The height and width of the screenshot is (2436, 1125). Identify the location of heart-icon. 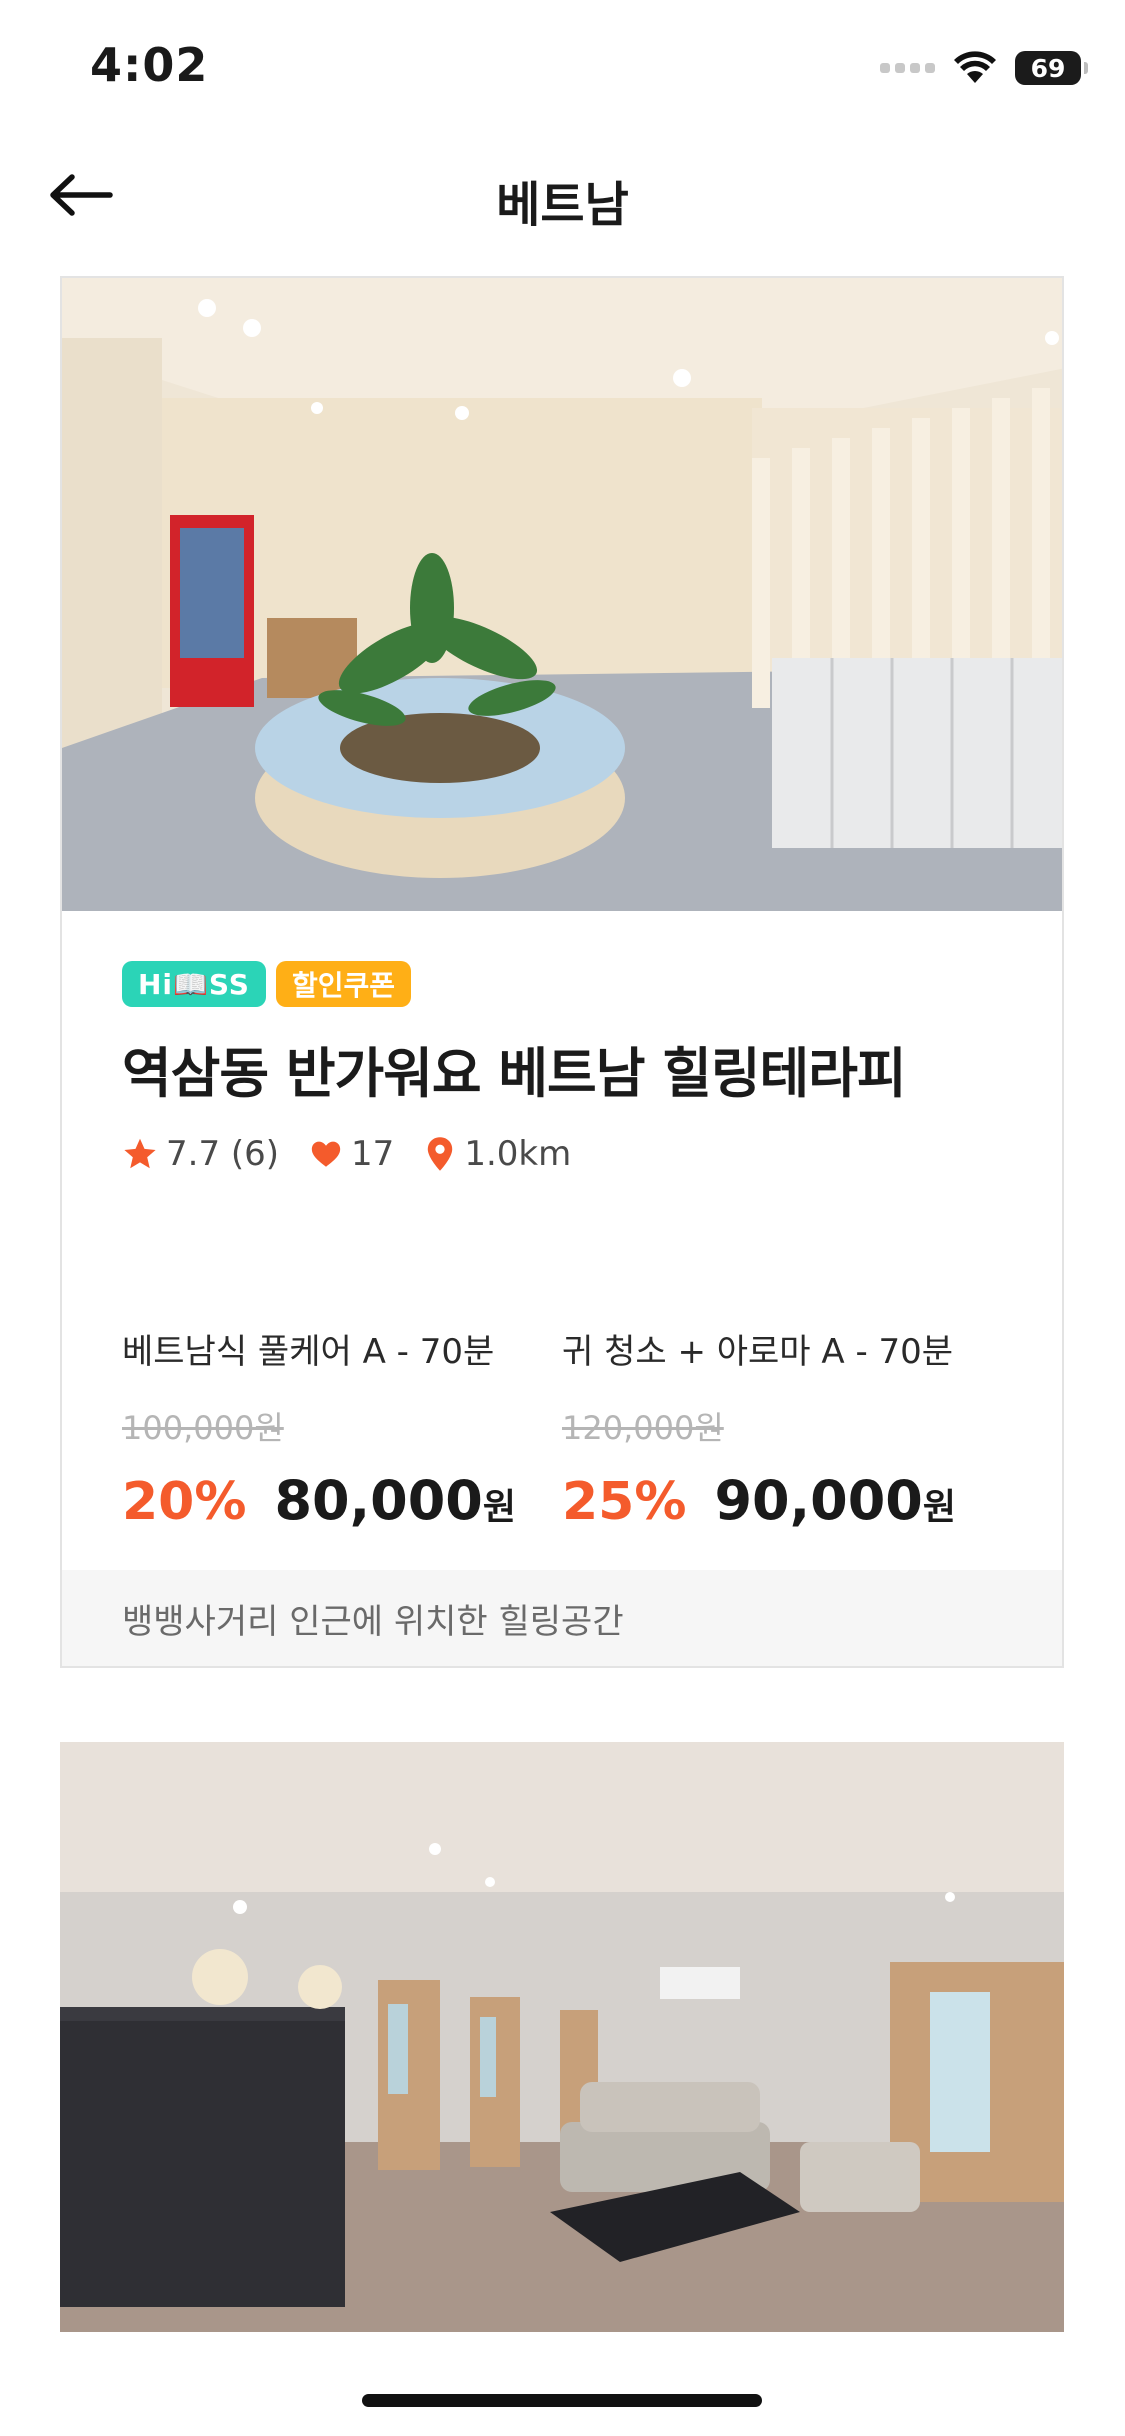
(326, 1154).